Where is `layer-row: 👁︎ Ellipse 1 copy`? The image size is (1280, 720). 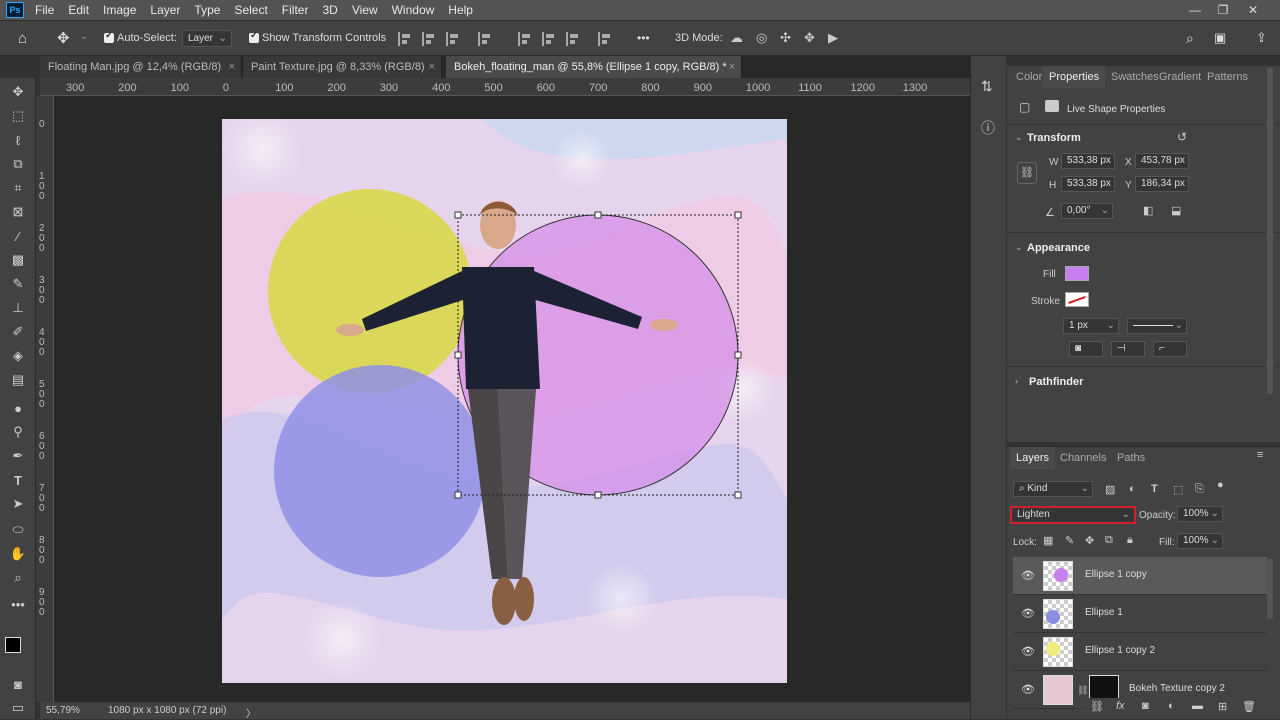 layer-row: 👁︎ Ellipse 1 copy is located at coordinates (1140, 576).